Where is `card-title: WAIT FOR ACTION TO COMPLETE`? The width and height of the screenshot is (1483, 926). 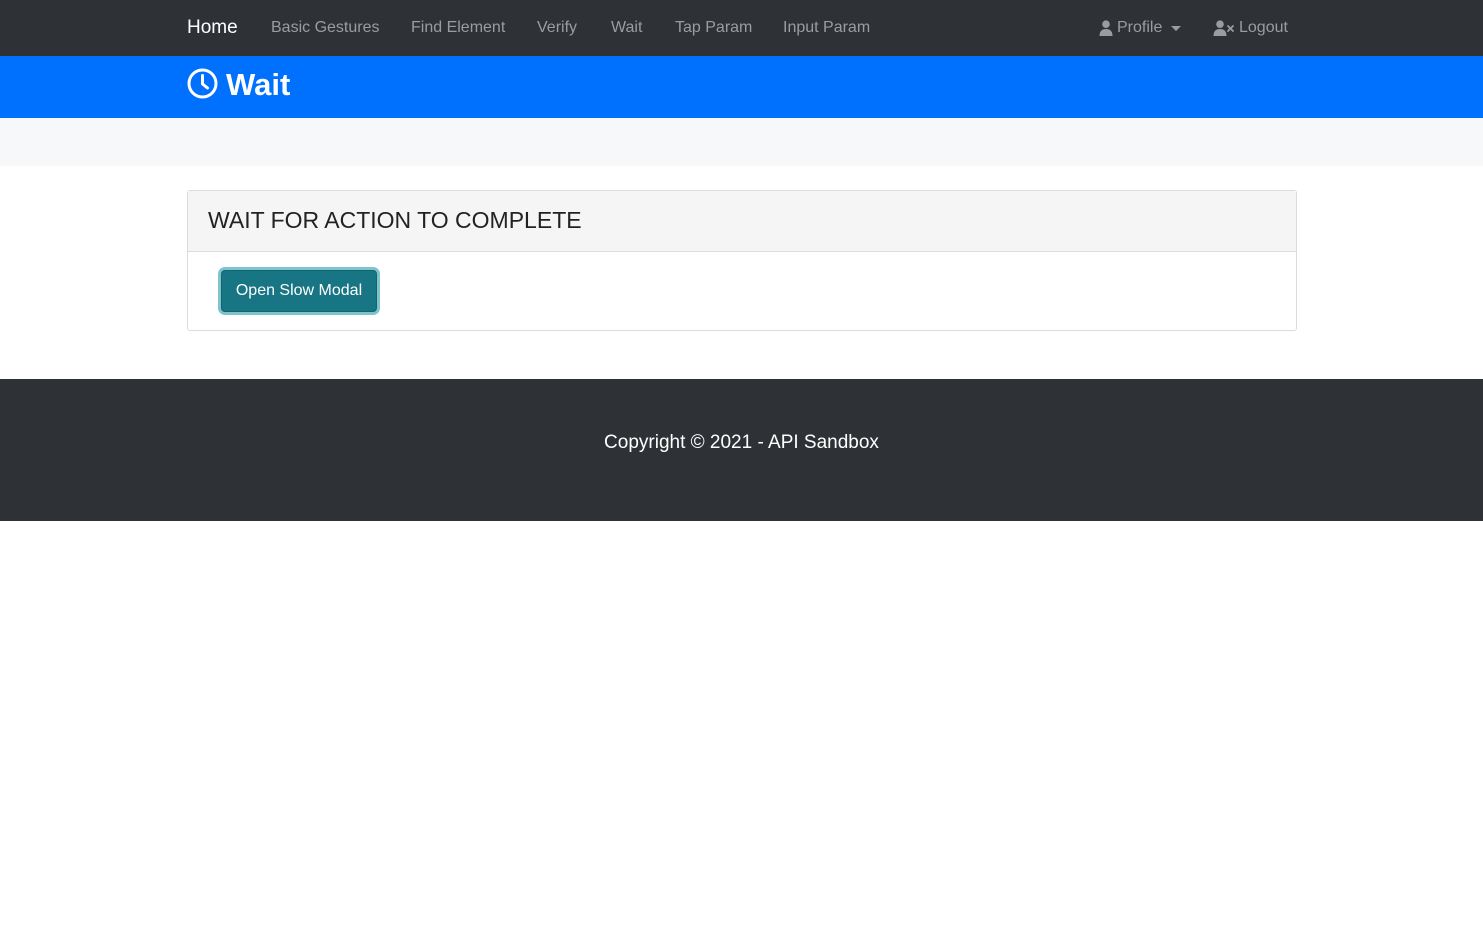
card-title: WAIT FOR ACTION TO COMPLETE is located at coordinates (395, 220).